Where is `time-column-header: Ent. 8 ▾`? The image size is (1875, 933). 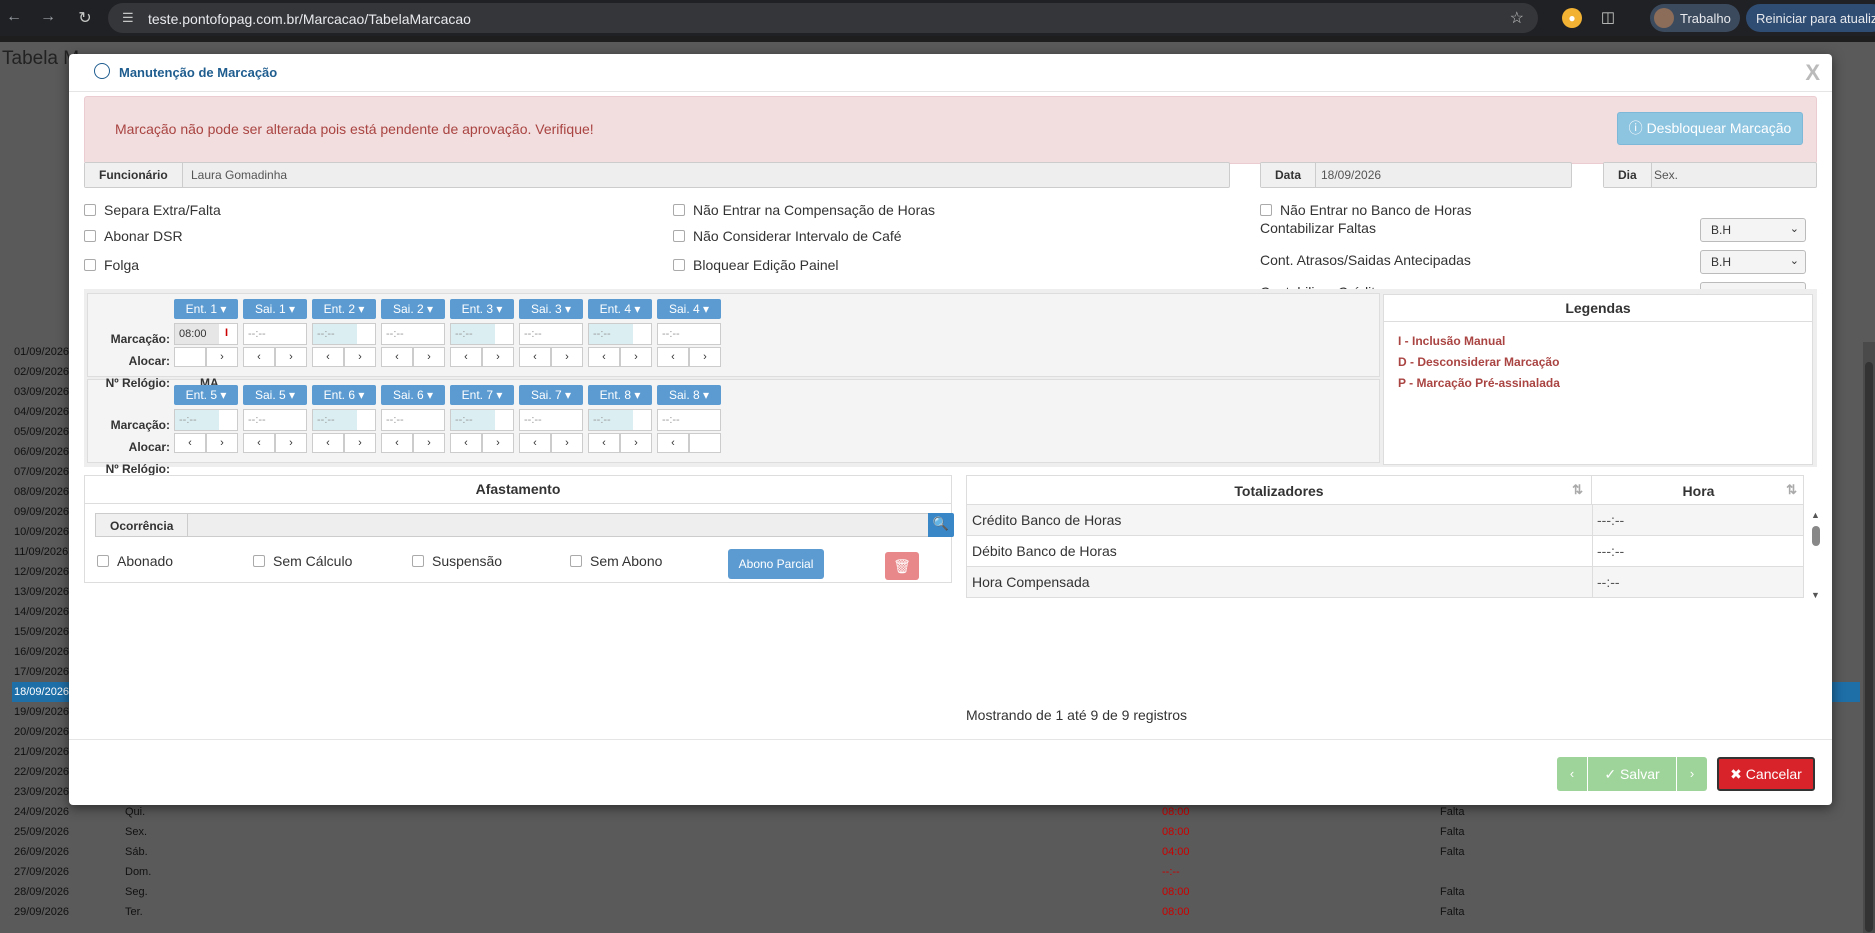
time-column-header: Ent. 8 ▾ is located at coordinates (620, 395).